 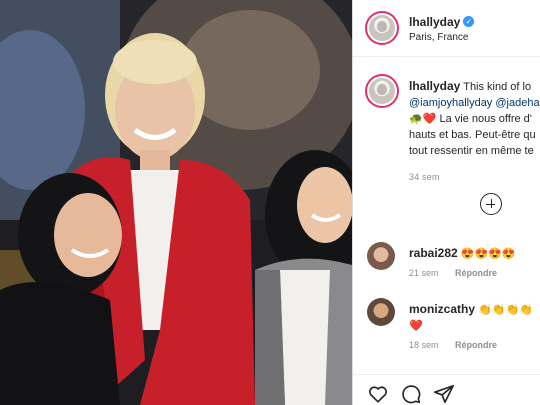 What do you see at coordinates (488, 254) in the screenshot?
I see `comment-text: 😍😍😍😍` at bounding box center [488, 254].